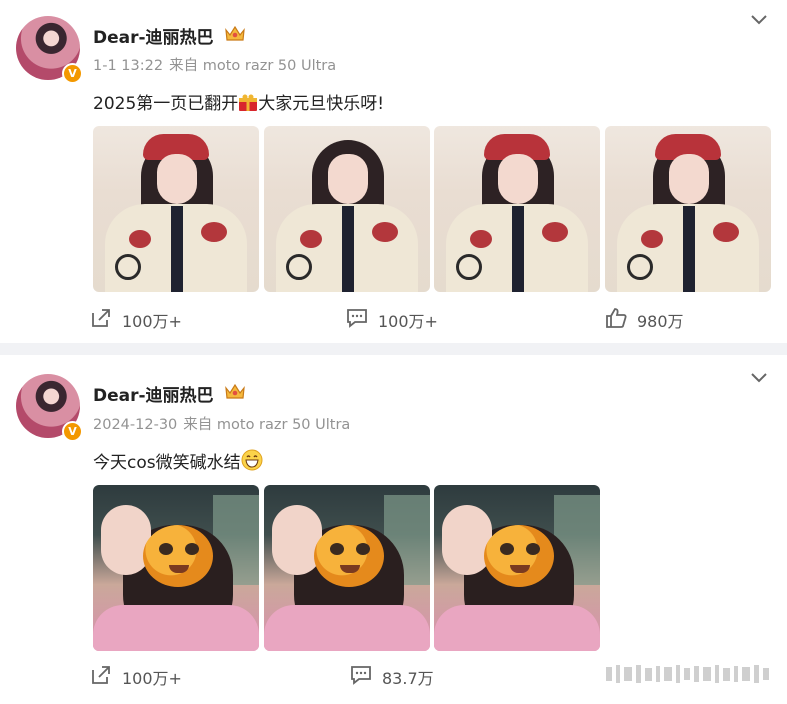 Image resolution: width=787 pixels, height=704 pixels. What do you see at coordinates (616, 318) in the screenshot?
I see `thumbs-up-icon` at bounding box center [616, 318].